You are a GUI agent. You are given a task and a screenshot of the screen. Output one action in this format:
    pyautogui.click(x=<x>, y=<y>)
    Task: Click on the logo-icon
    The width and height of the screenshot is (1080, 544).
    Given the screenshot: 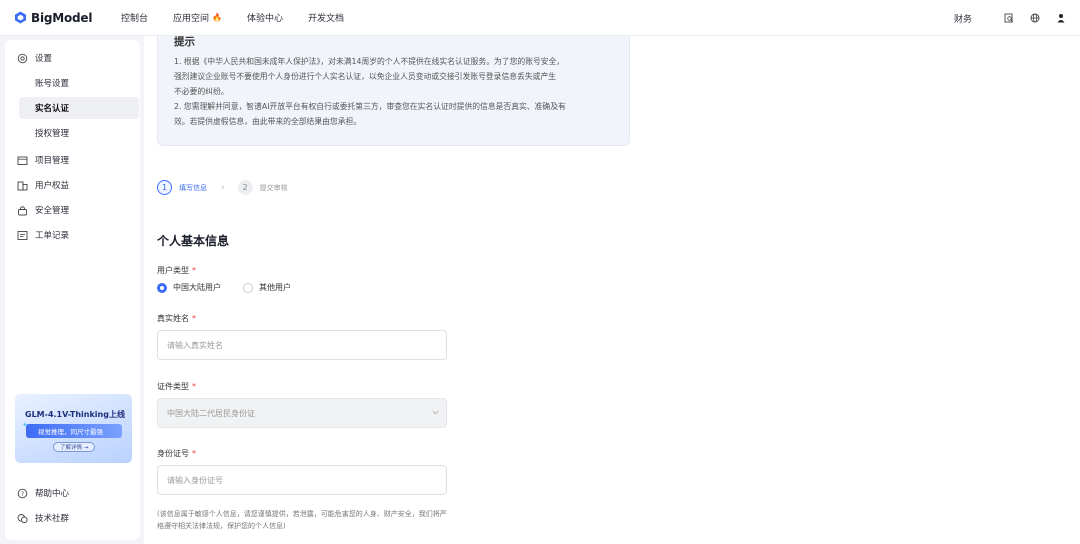 What is the action you would take?
    pyautogui.click(x=20, y=17)
    